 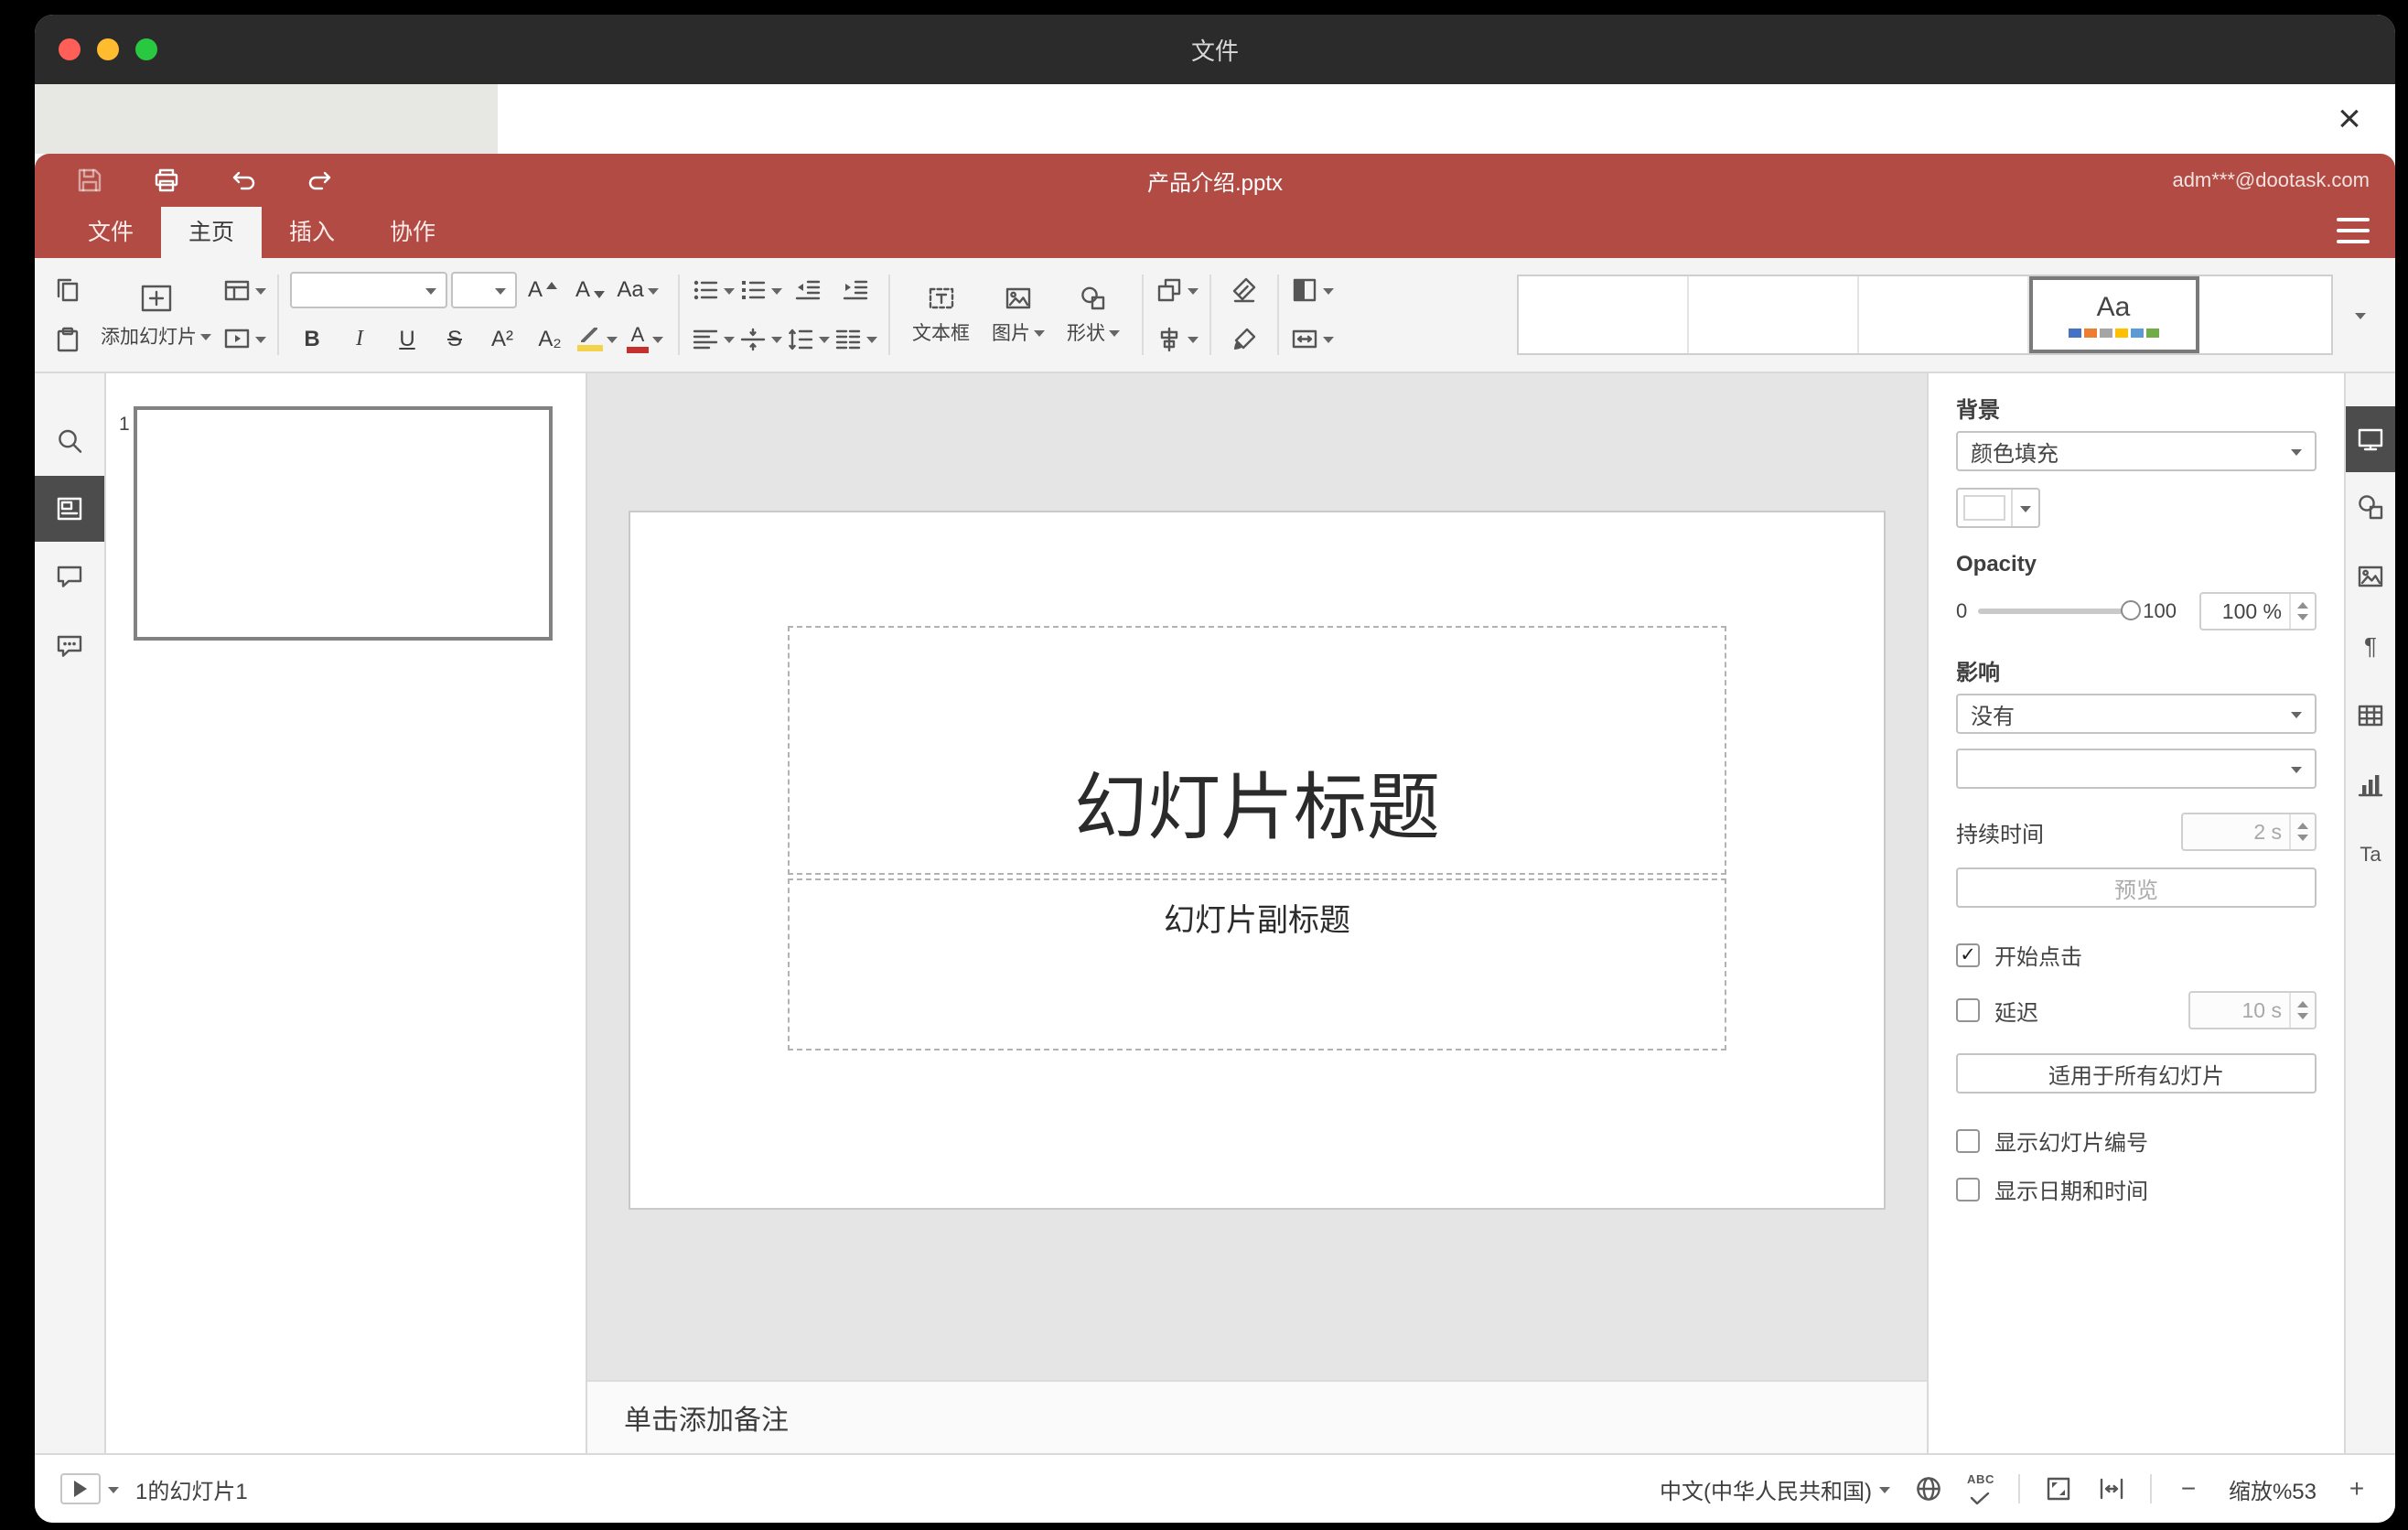 What do you see at coordinates (2114, 314) in the screenshot?
I see `theme-option-selected: Aa` at bounding box center [2114, 314].